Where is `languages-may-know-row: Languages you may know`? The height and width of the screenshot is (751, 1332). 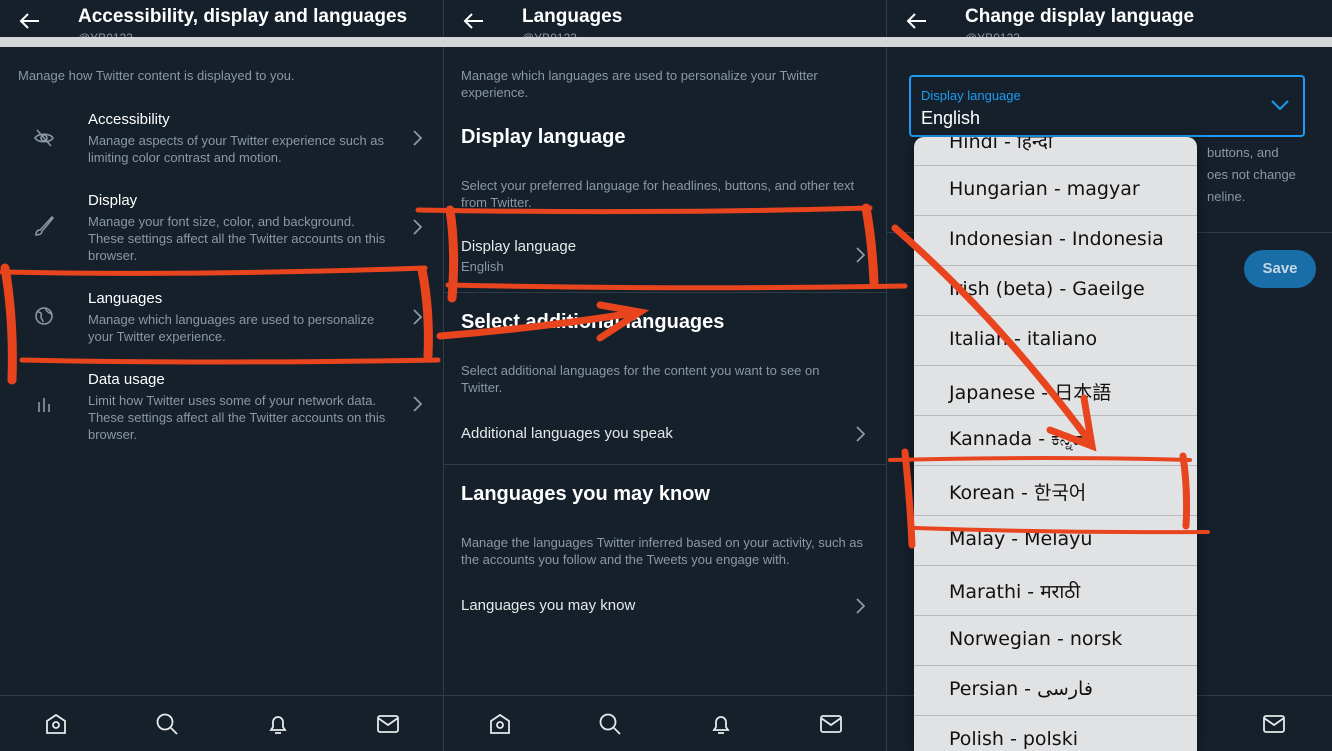 languages-may-know-row: Languages you may know is located at coordinates (665, 607).